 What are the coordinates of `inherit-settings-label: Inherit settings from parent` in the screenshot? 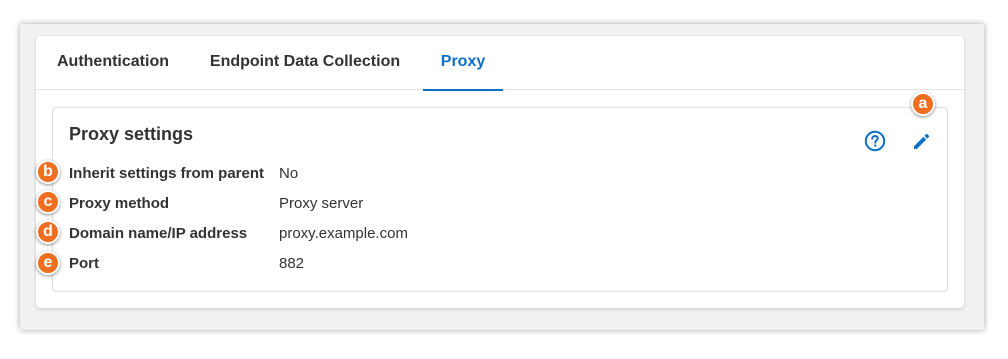 It's located at (167, 173).